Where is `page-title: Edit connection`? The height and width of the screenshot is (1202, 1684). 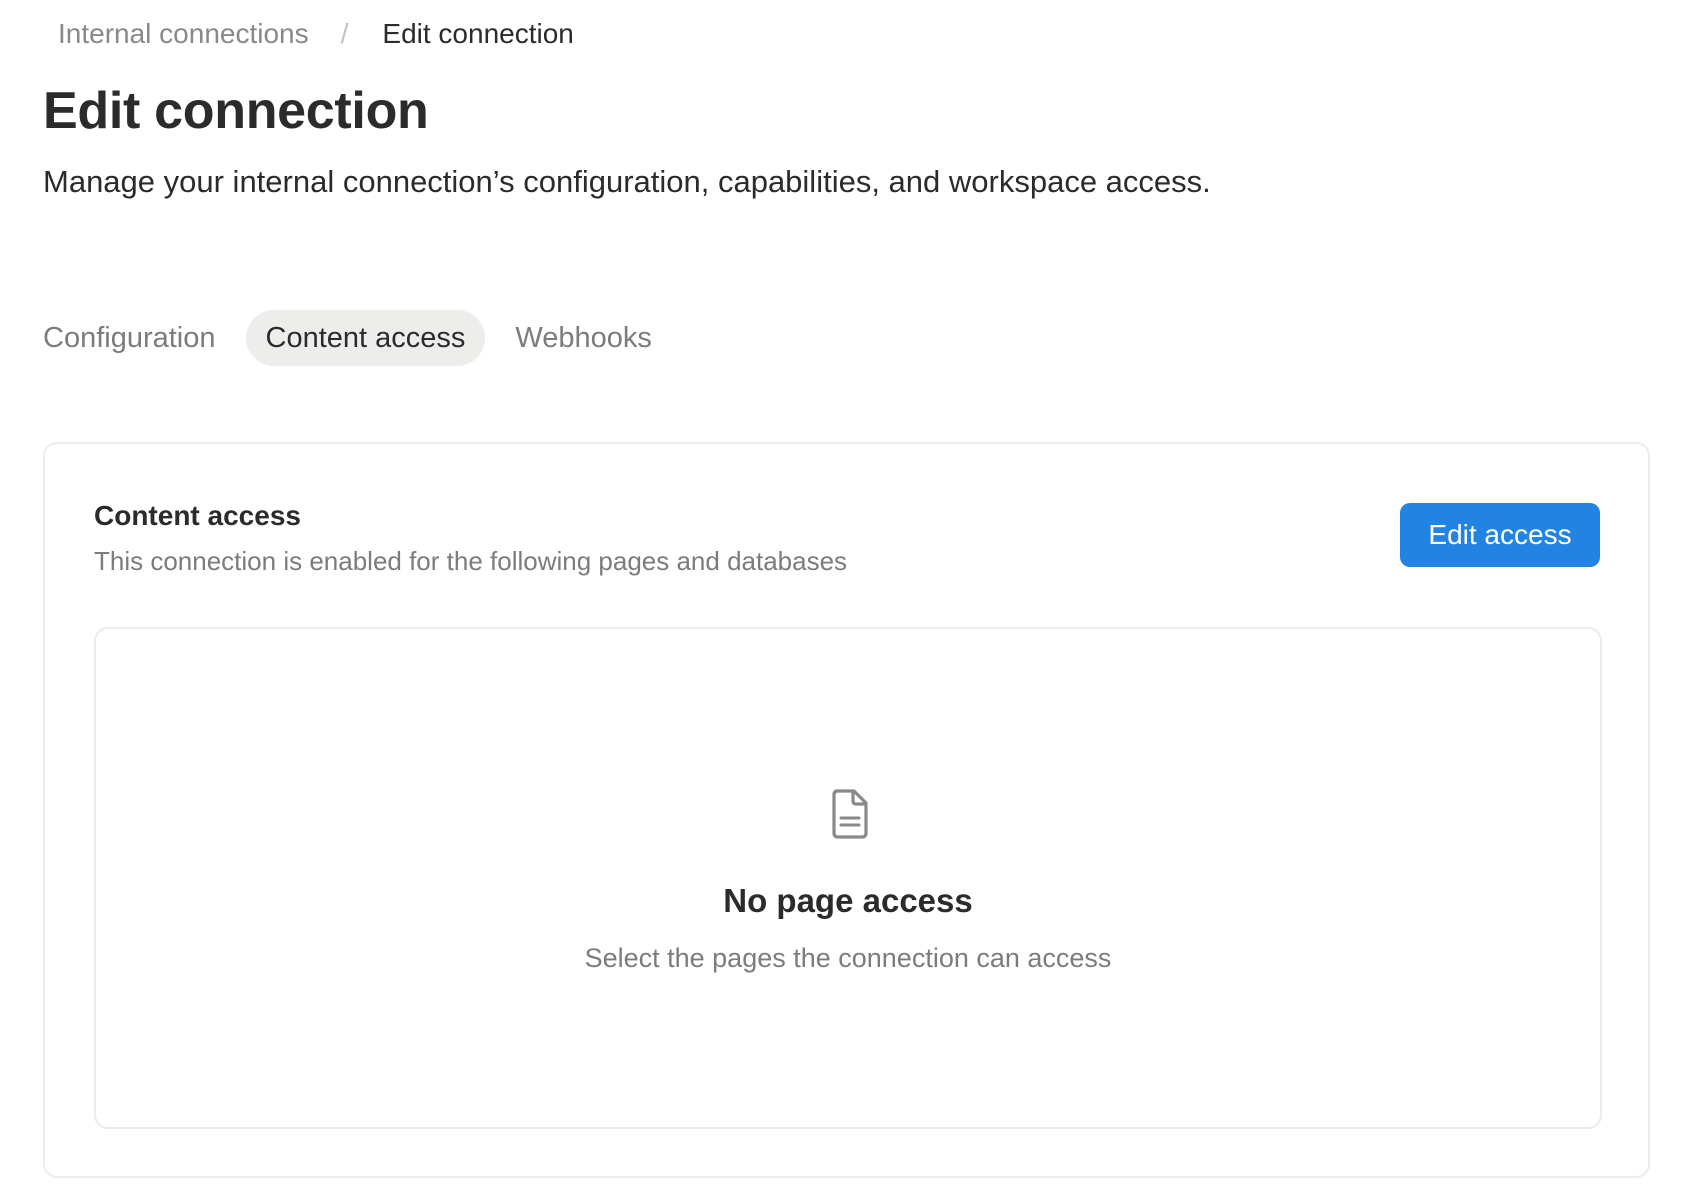
page-title: Edit connection is located at coordinates (236, 111).